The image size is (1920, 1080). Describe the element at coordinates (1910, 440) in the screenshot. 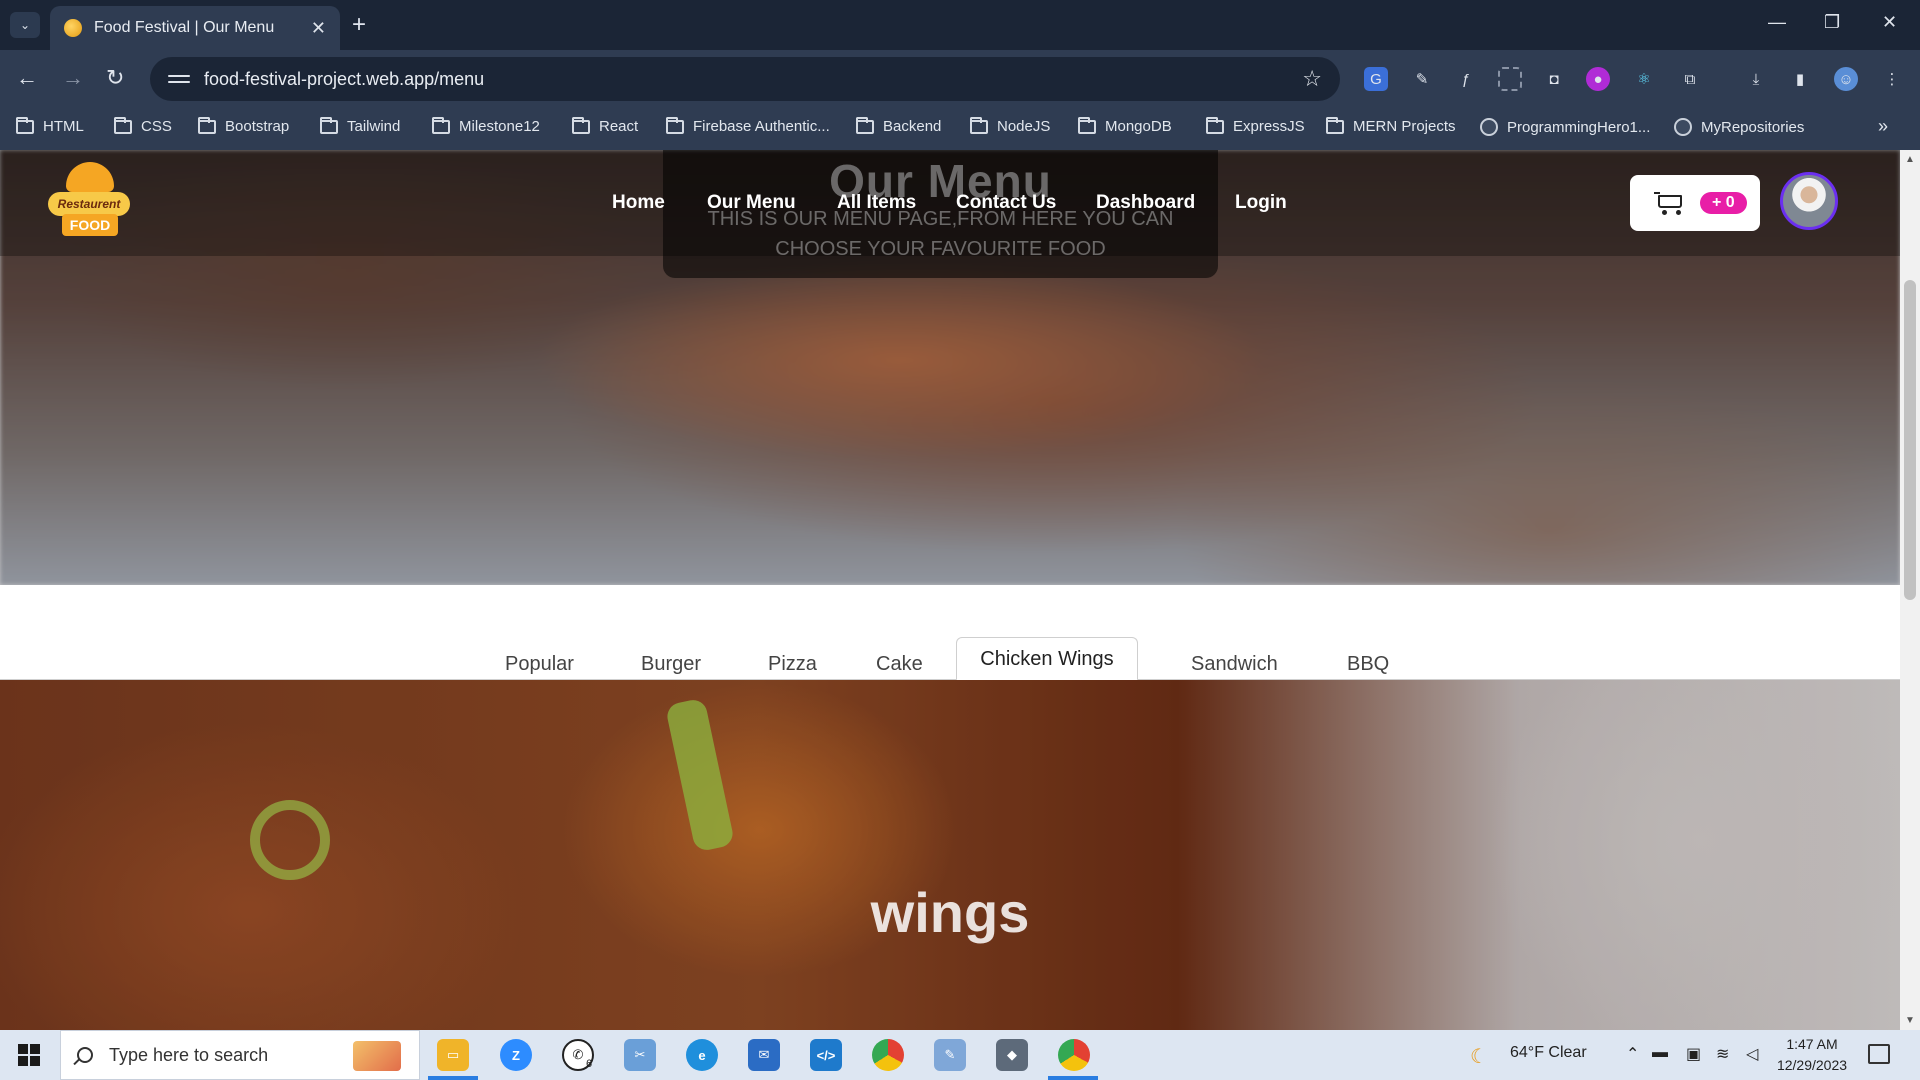

I see `scrollbar-thumb` at that location.